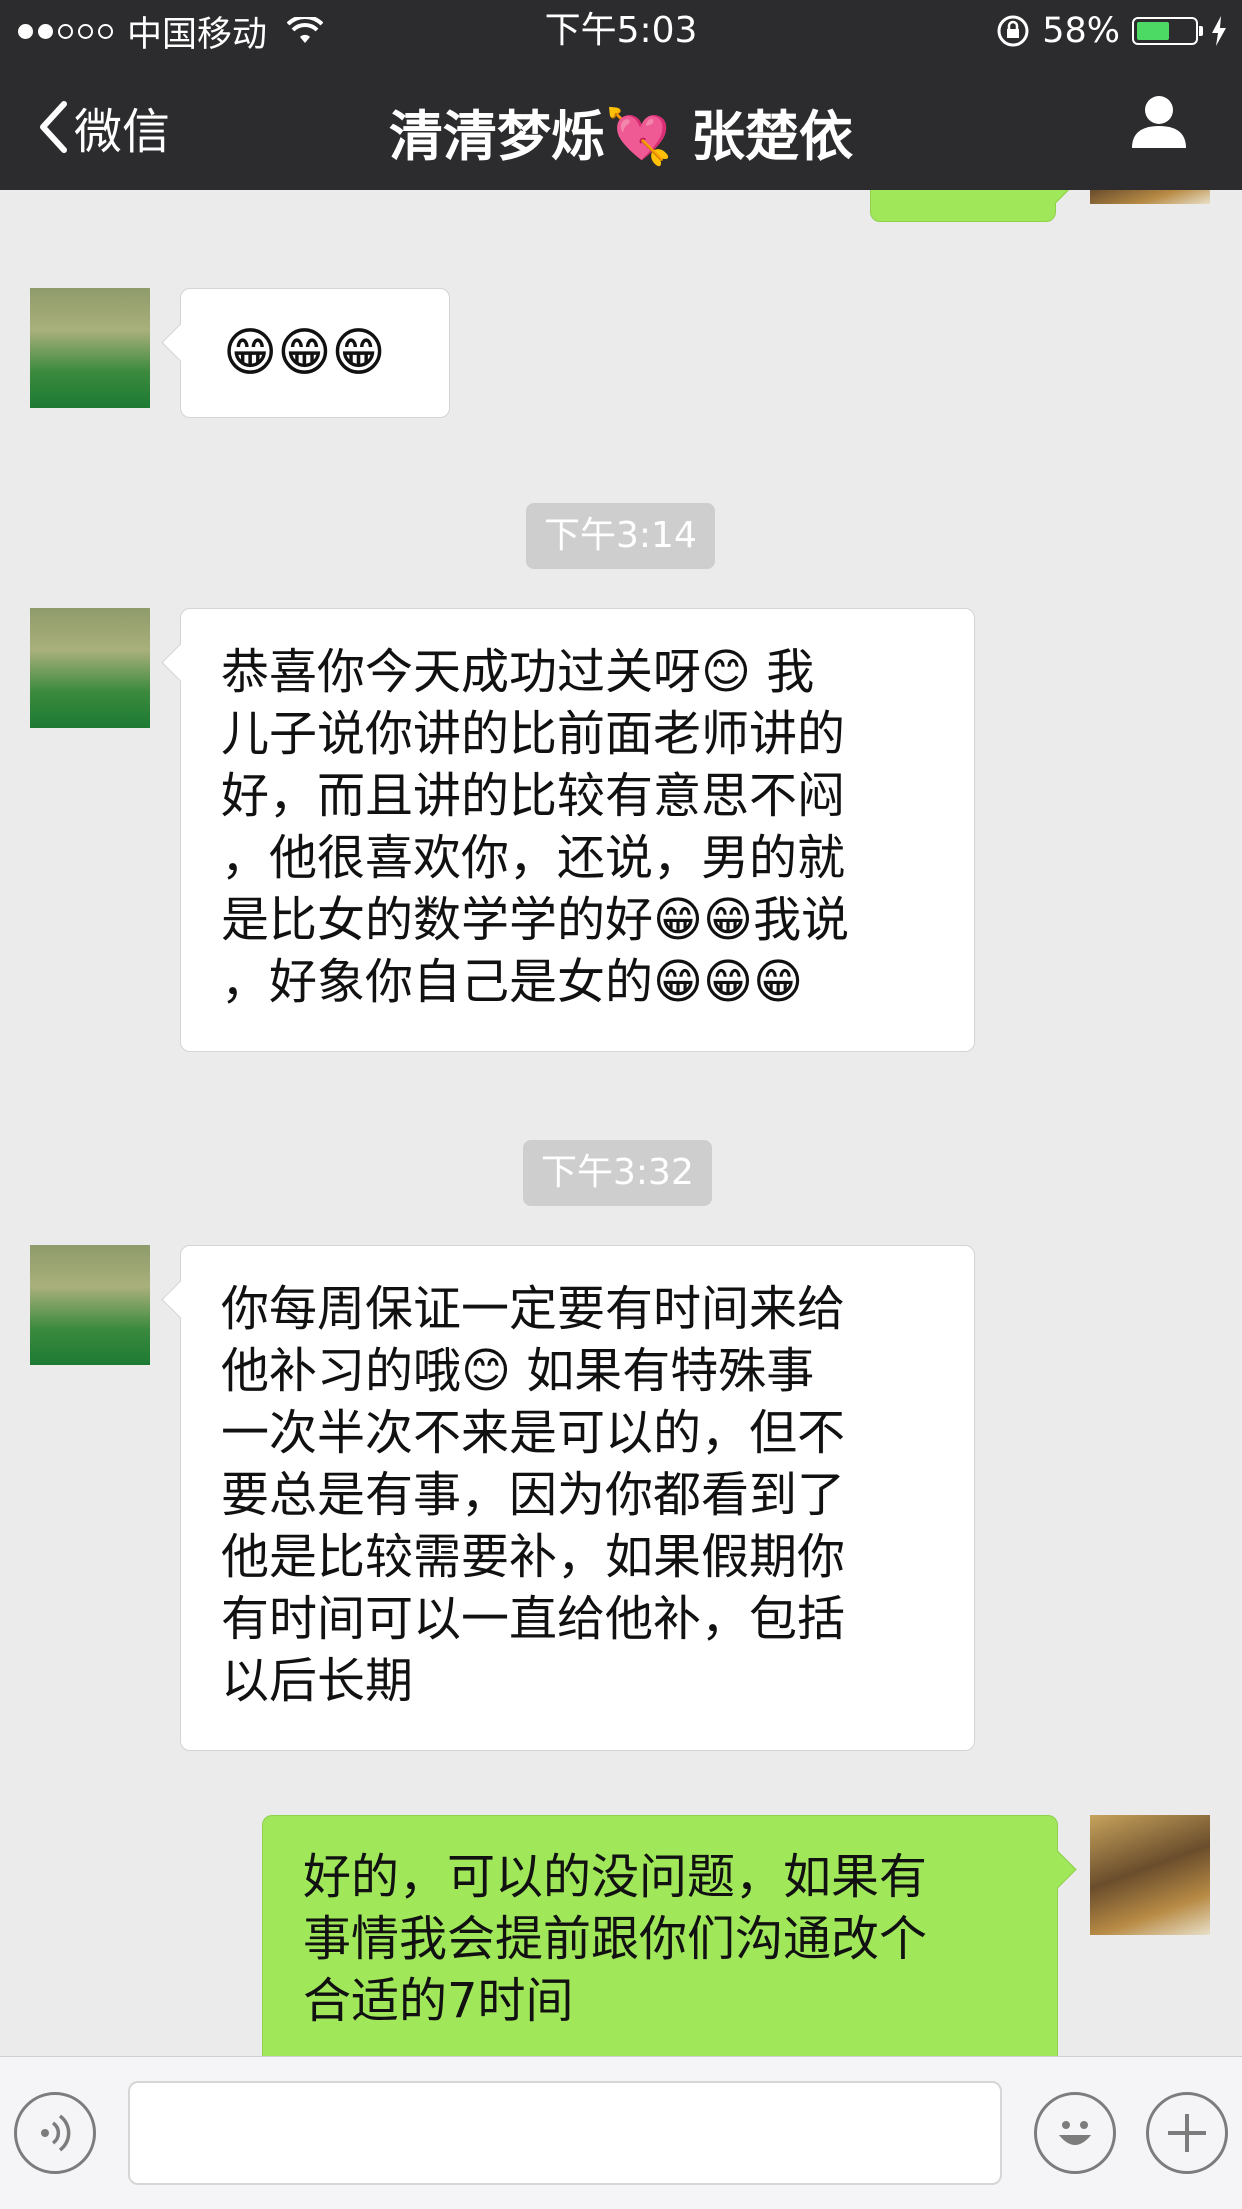 This screenshot has width=1242, height=2209. I want to click on voice-icon, so click(56, 2133).